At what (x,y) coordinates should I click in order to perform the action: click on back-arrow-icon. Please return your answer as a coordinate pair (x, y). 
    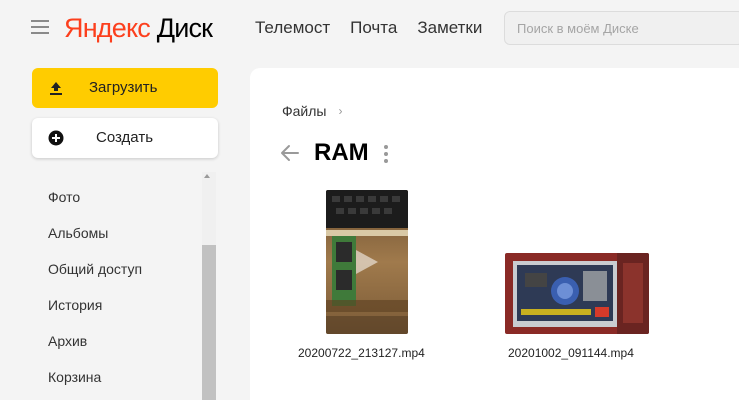
    Looking at the image, I should click on (290, 153).